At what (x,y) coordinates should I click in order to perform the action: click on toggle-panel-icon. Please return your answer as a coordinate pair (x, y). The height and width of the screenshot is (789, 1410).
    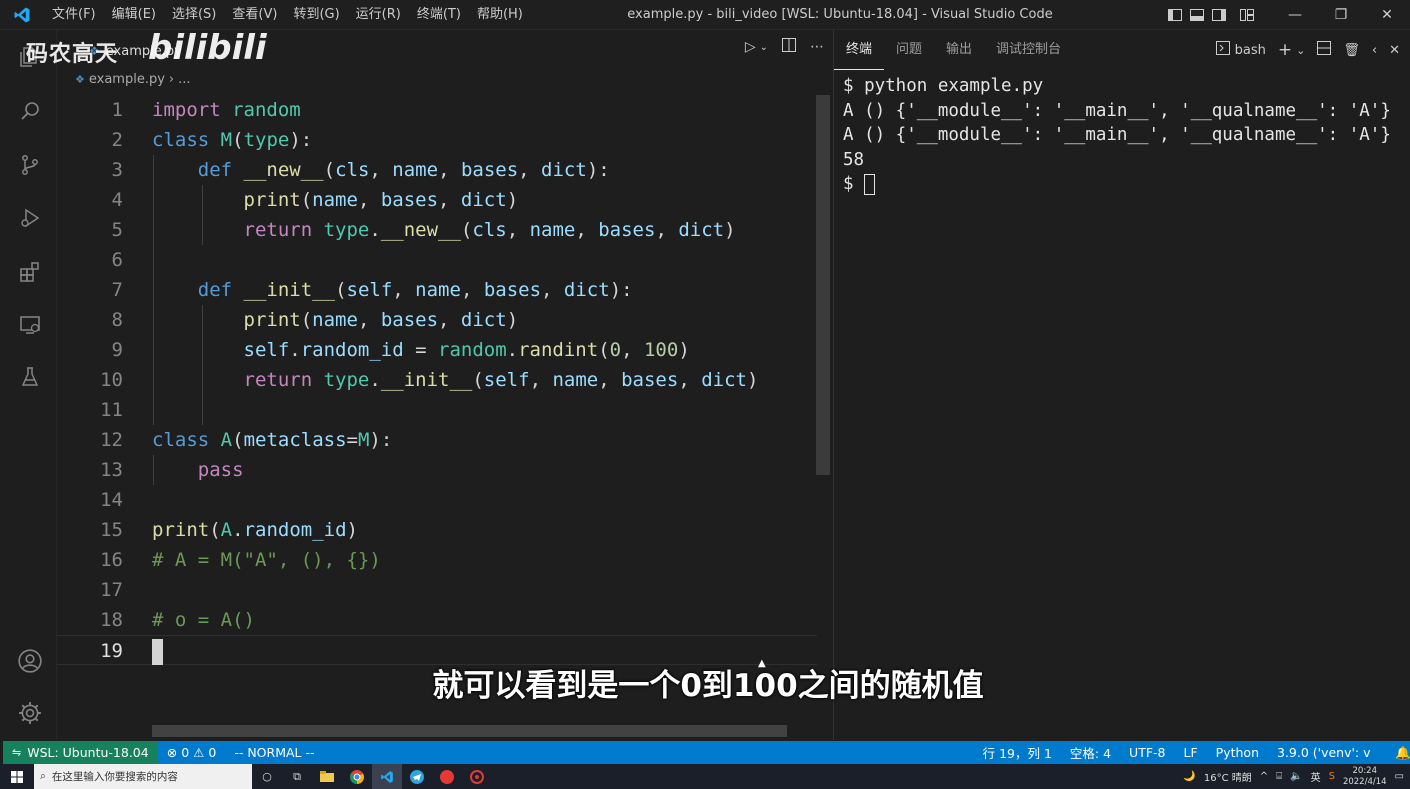
    Looking at the image, I should click on (1197, 15).